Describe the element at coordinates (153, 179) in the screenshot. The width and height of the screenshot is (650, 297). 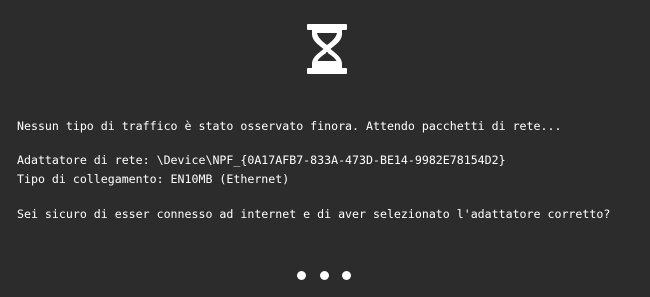
I see `link-type-info: Tipo di collegamento: EN10MB (Ethernet)` at that location.